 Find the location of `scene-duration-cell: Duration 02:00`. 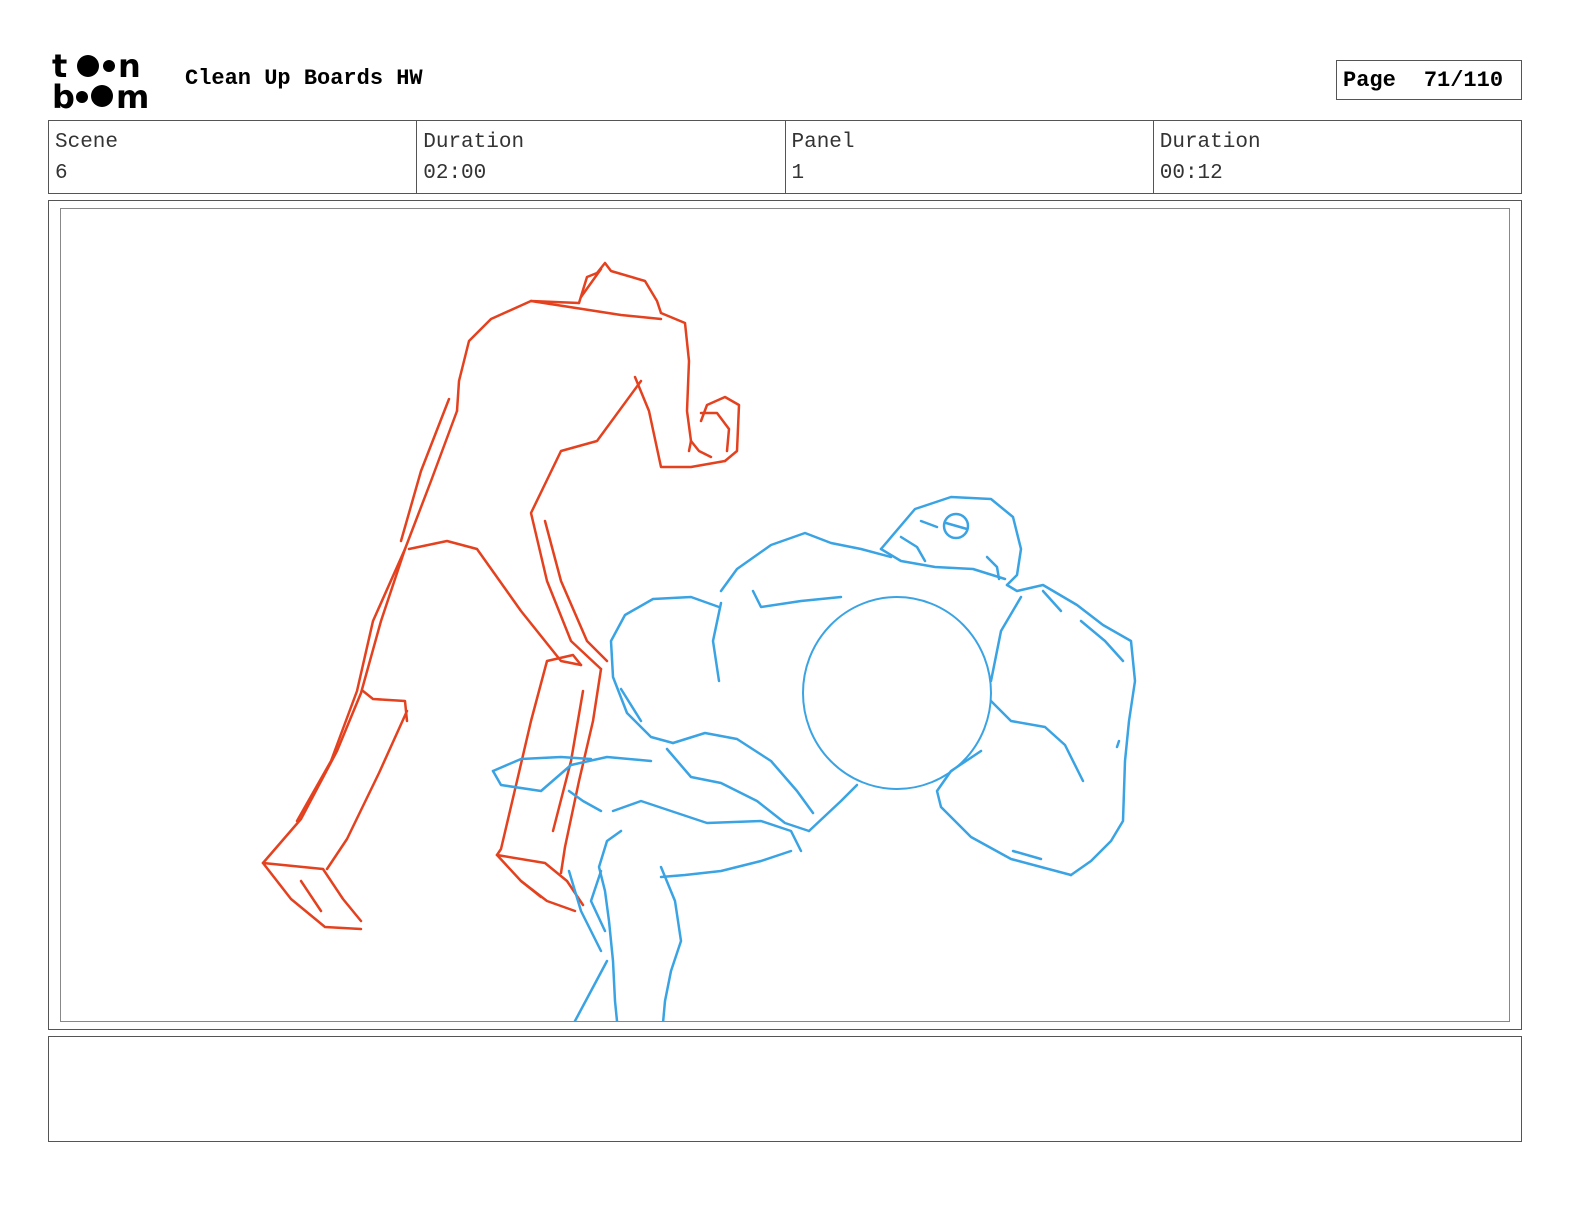

scene-duration-cell: Duration 02:00 is located at coordinates (601, 157).